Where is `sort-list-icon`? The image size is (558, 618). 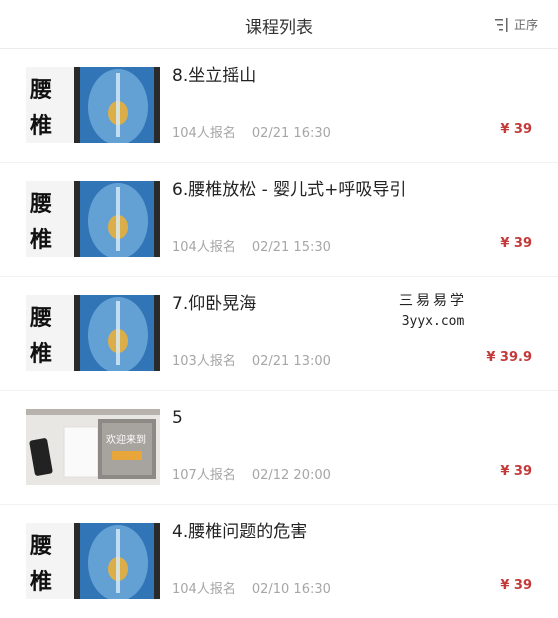 sort-list-icon is located at coordinates (501, 24).